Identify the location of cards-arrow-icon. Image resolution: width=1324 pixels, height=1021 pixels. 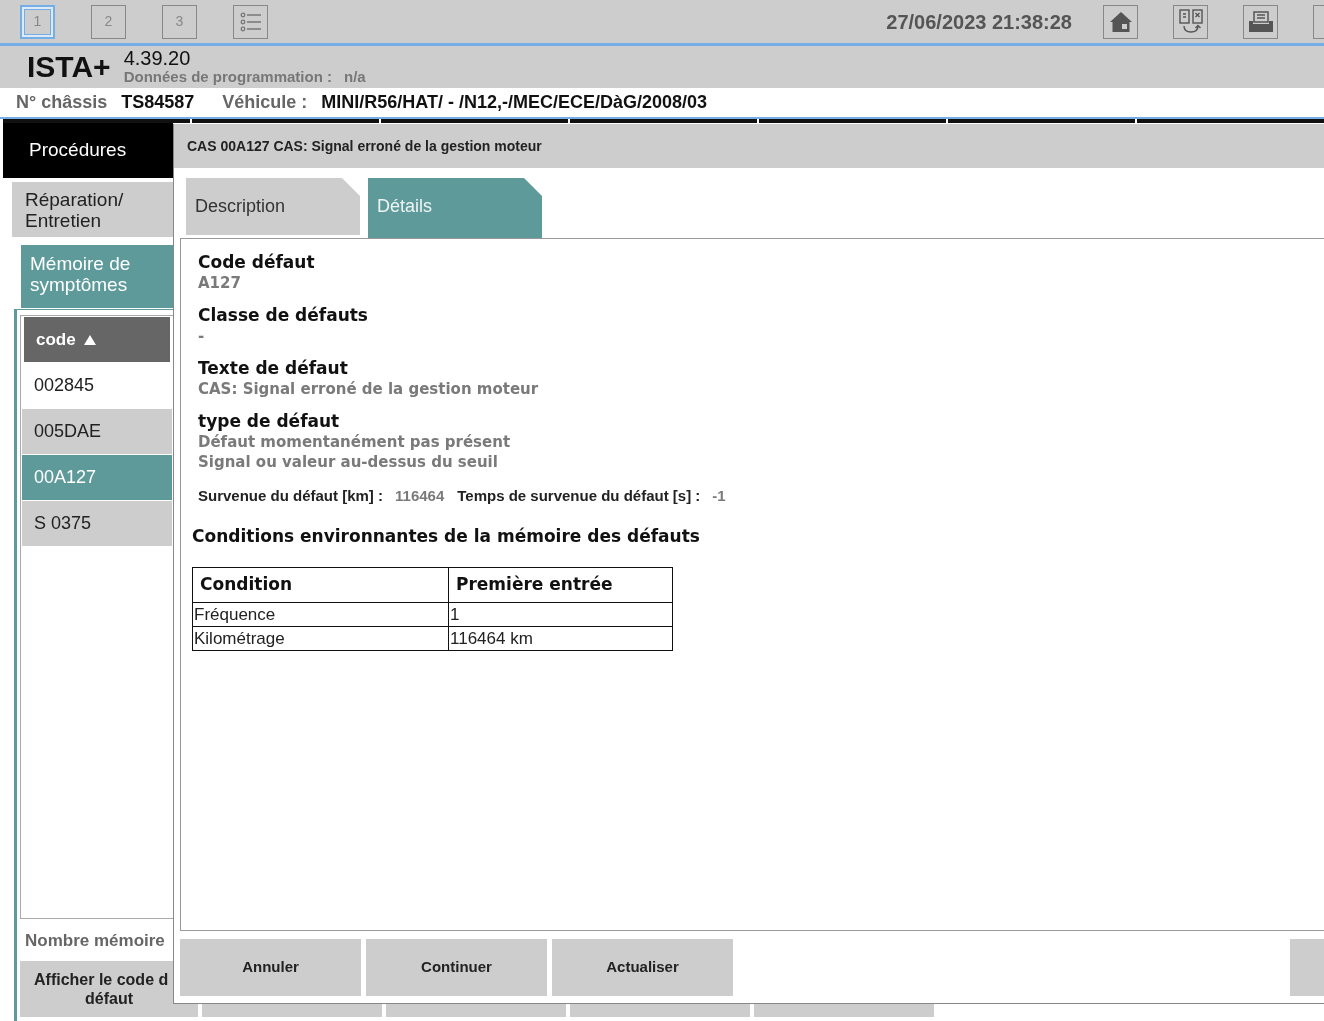
(1190, 21).